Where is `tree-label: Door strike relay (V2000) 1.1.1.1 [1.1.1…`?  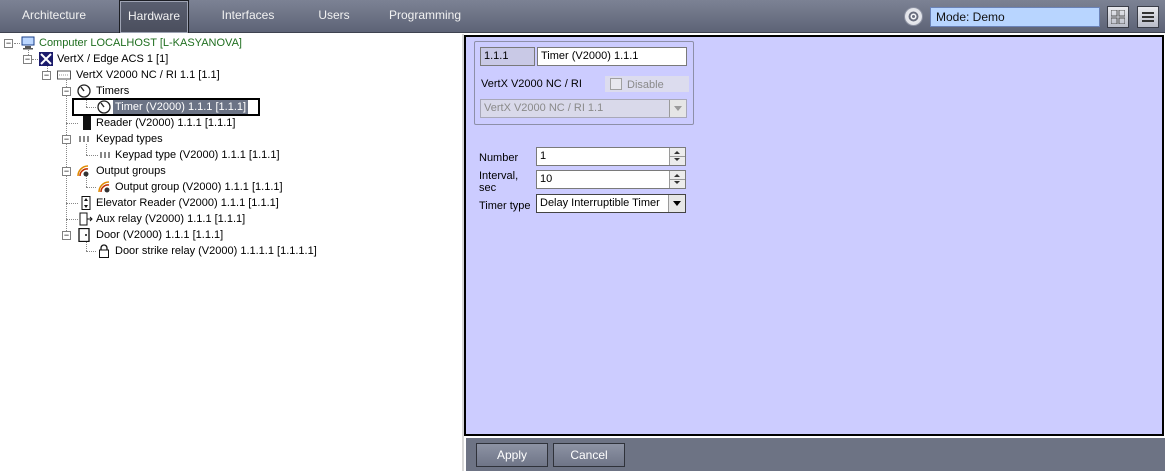
tree-label: Door strike relay (V2000) 1.1.1.1 [1.1.1… is located at coordinates (216, 251).